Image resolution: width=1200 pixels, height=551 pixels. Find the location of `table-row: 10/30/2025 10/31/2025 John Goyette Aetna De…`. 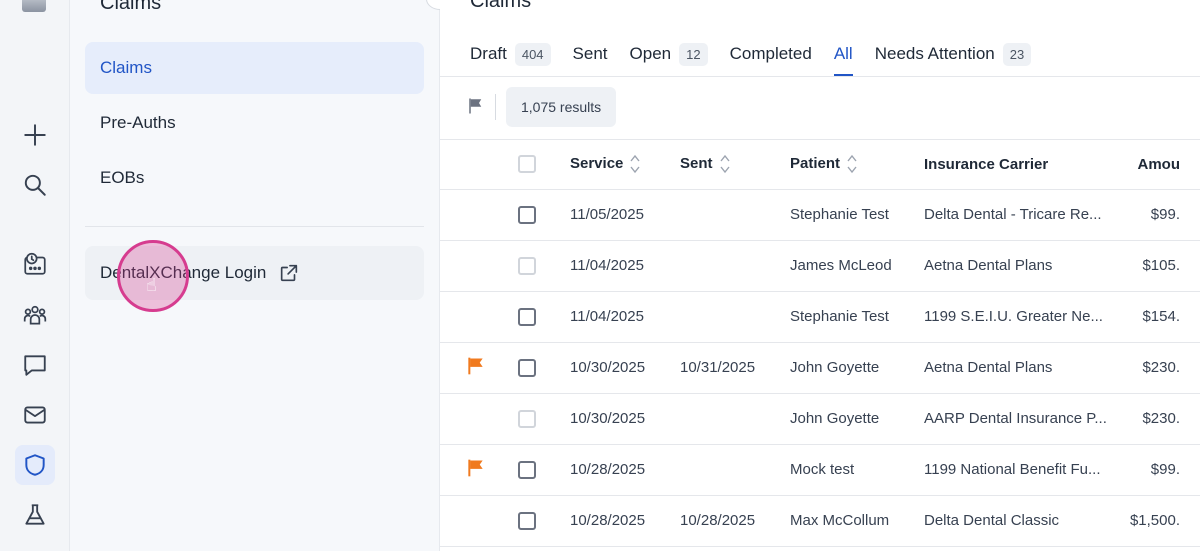

table-row: 10/30/2025 10/31/2025 John Goyette Aetna De… is located at coordinates (820, 368).